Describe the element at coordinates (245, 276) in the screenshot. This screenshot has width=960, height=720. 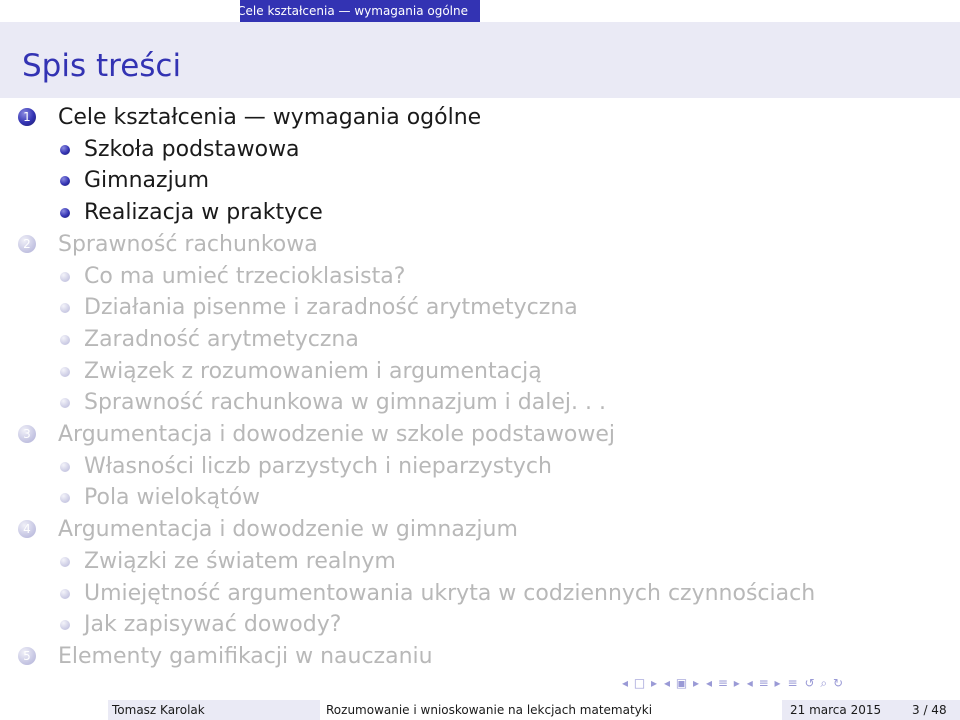
I see `toc-subsection-label: Co ma umieć trzecioklasista?` at that location.